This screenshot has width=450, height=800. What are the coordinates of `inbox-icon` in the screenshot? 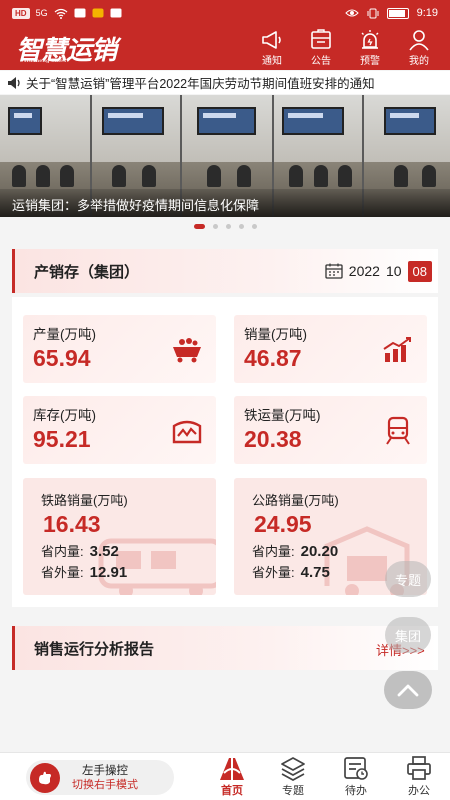 It's located at (321, 39).